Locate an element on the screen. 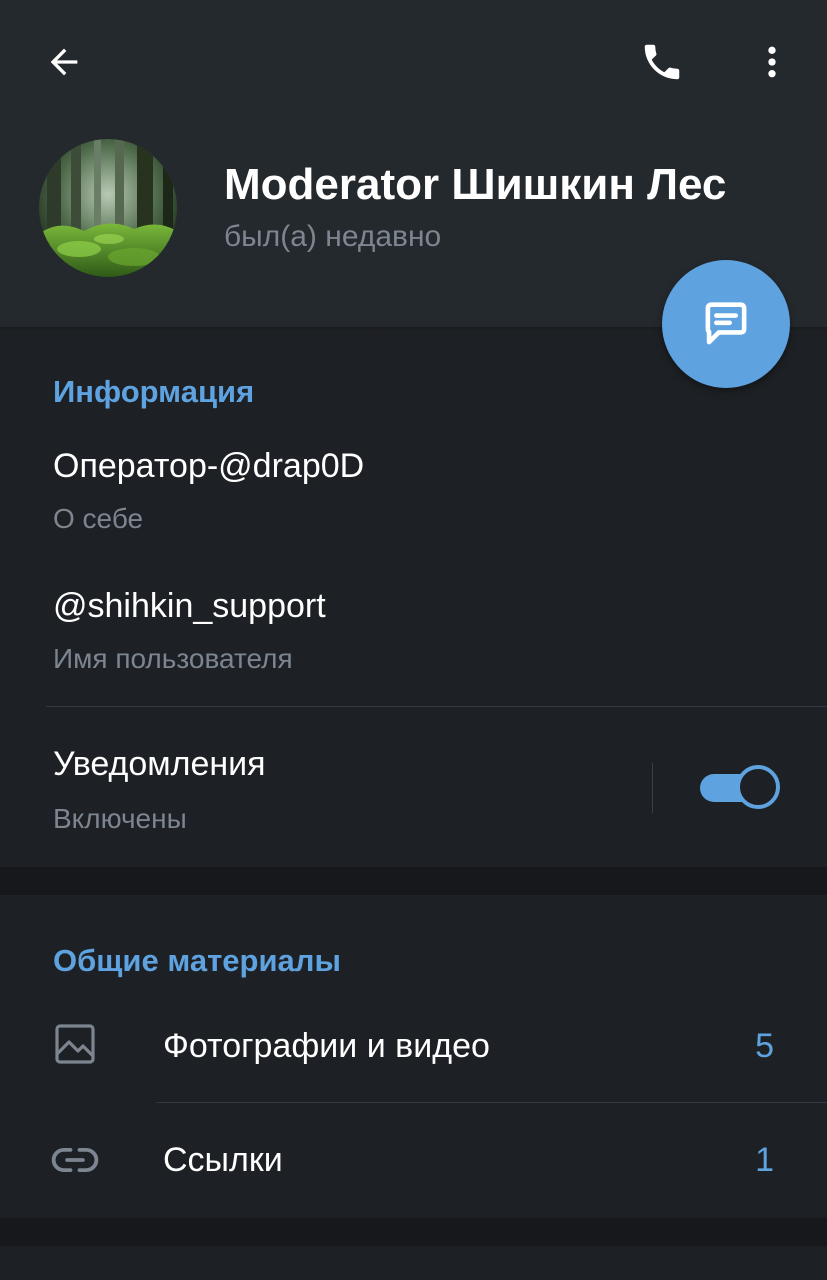 This screenshot has width=827, height=1280. next-section is located at coordinates (413, 1263).